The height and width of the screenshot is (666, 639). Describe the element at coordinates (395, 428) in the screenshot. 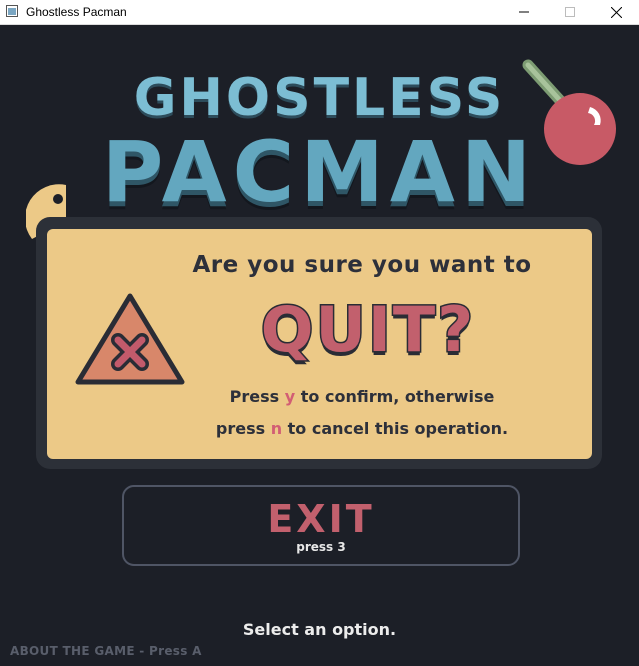

I see `cancel-hint-suffix: to cancel this operation.` at that location.